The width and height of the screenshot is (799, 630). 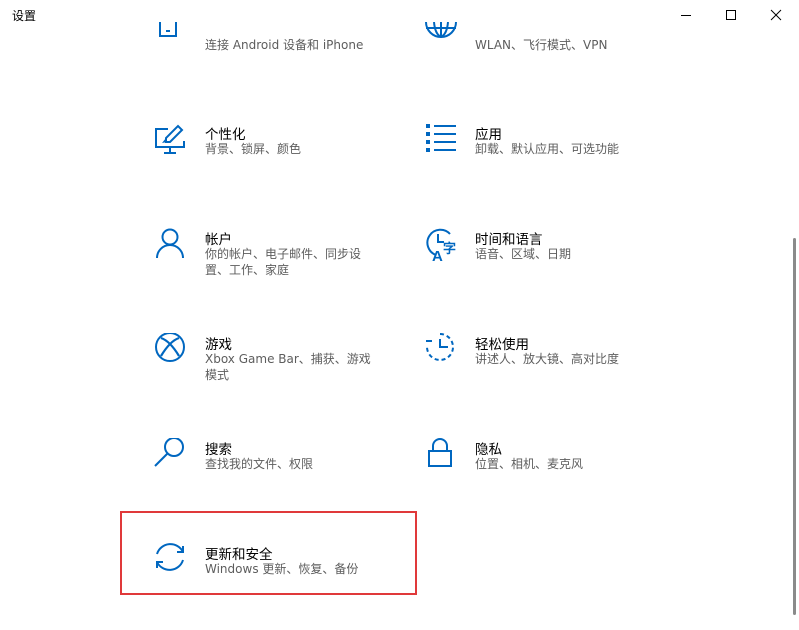 What do you see at coordinates (554, 478) in the screenshot?
I see `tile-privacy: 隐私 位置、相机、麦克风` at bounding box center [554, 478].